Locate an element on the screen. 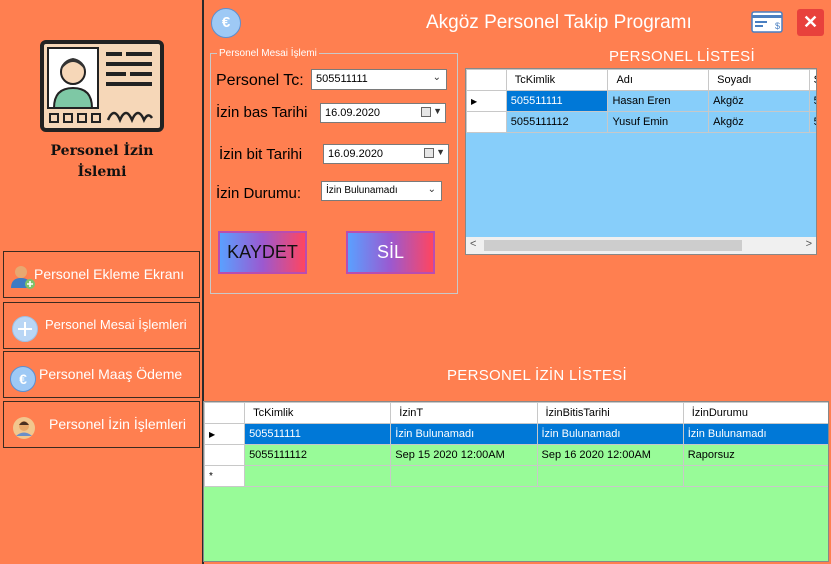  horizontal-scrollbar: < > is located at coordinates (641, 245).